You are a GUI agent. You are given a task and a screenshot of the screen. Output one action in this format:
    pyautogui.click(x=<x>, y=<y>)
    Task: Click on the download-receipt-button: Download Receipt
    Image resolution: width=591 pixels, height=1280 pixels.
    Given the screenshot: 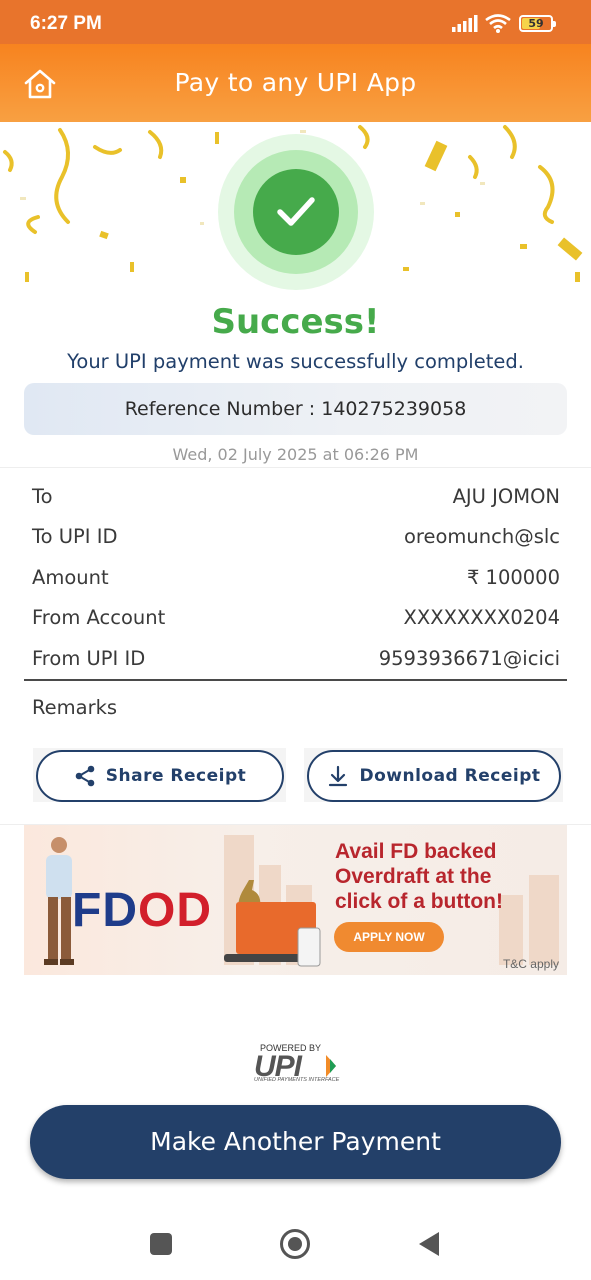 What is the action you would take?
    pyautogui.click(x=434, y=776)
    